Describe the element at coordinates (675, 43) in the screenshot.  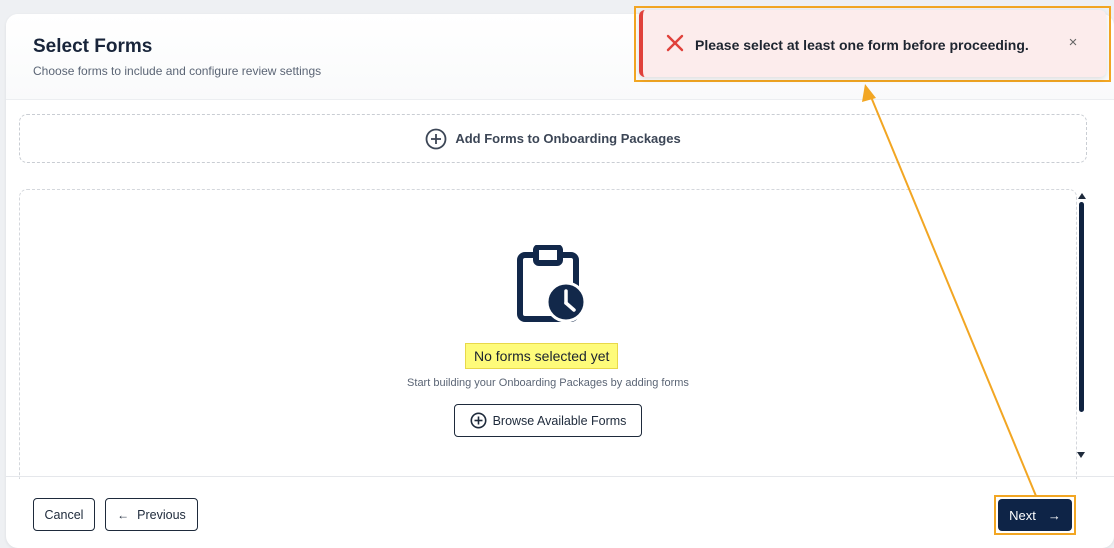
I see `error-x-icon` at that location.